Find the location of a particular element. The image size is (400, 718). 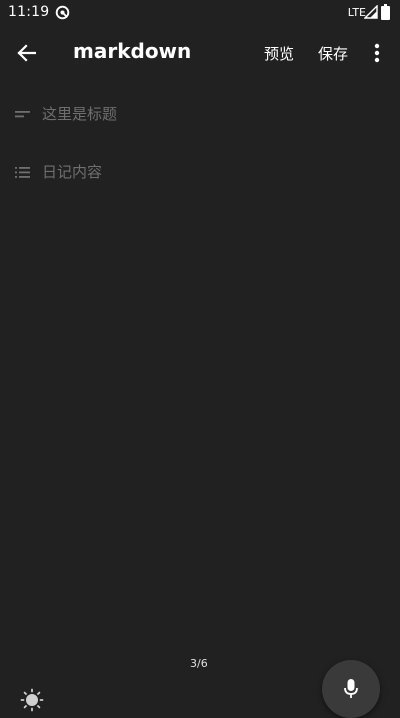

more-options-button is located at coordinates (377, 53).